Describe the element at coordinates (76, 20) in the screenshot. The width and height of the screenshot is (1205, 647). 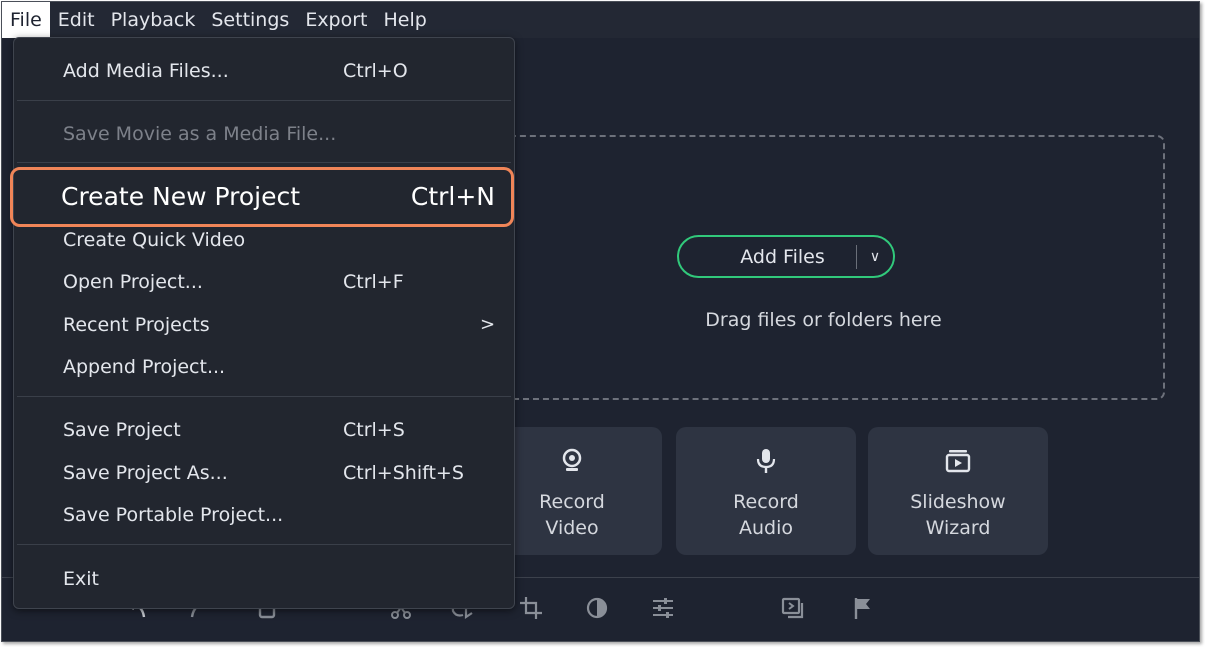
I see `menu-edit: Edit` at that location.